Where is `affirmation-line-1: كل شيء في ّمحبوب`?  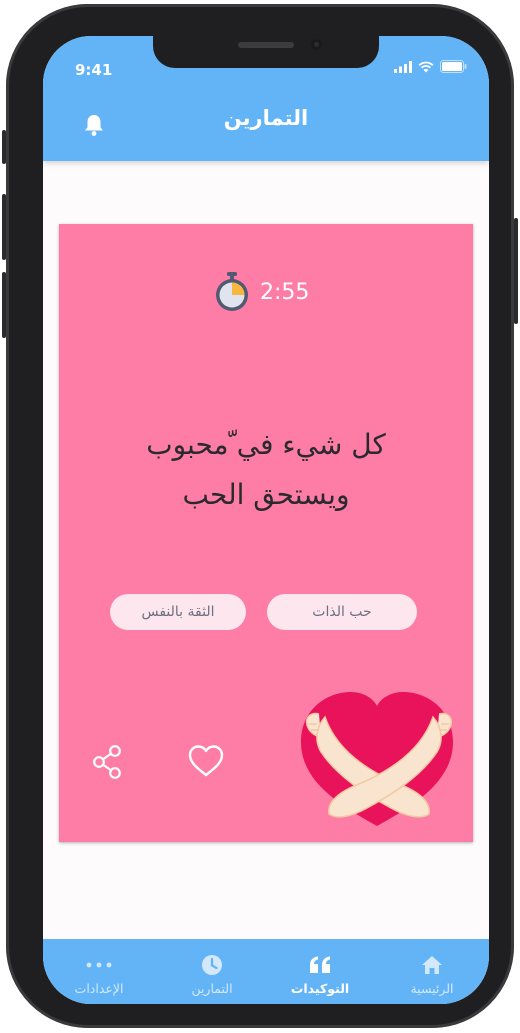 affirmation-line-1: كل شيء في ّمحبوب is located at coordinates (266, 444).